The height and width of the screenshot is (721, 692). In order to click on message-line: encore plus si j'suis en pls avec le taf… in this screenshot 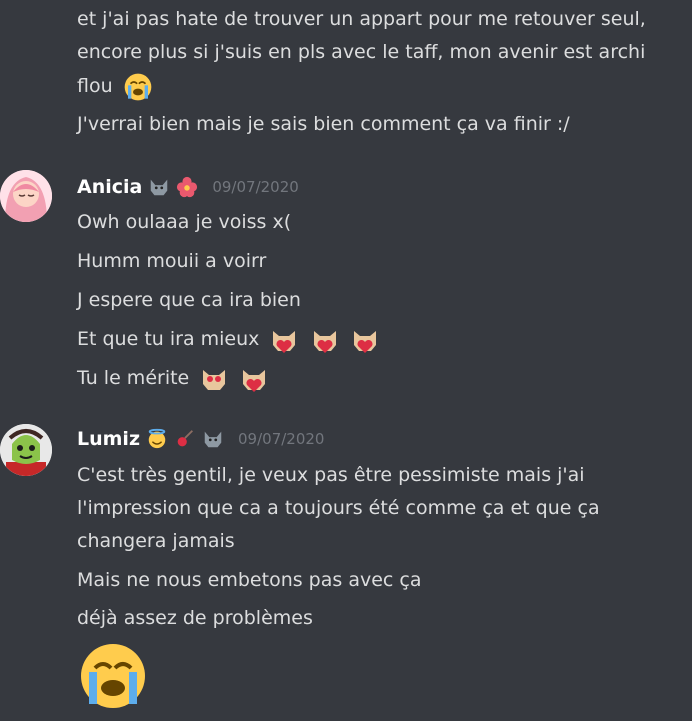, I will do `click(361, 52)`.